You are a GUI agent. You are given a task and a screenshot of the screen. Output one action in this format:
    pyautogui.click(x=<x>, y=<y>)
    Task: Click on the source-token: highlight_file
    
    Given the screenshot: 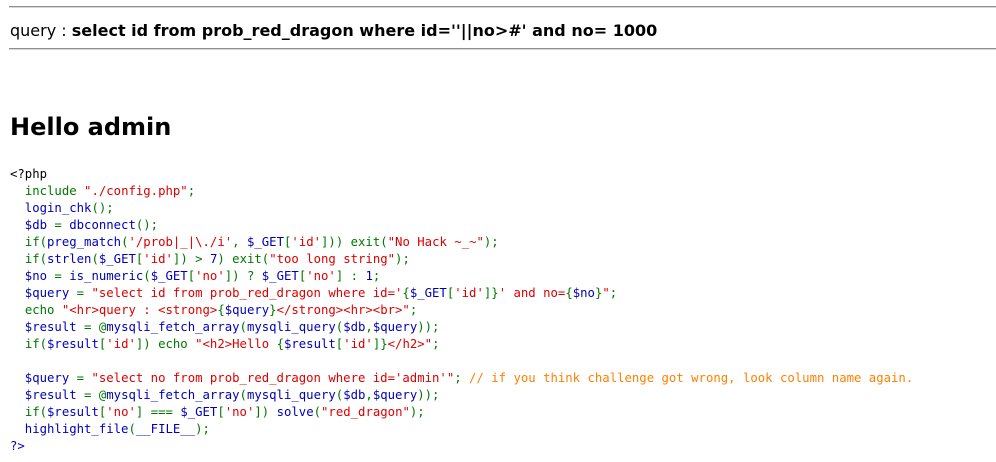 What is the action you would take?
    pyautogui.click(x=69, y=429)
    